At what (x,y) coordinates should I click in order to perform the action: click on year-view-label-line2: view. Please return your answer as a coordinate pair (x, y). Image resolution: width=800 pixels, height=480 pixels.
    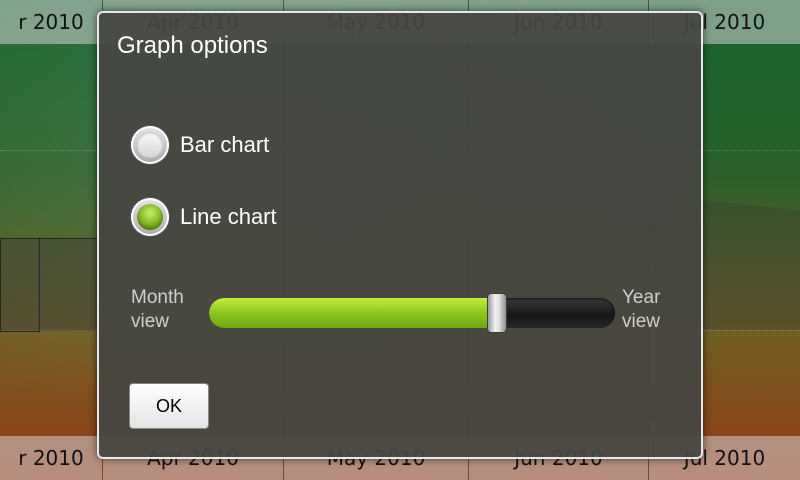
    Looking at the image, I should click on (641, 321).